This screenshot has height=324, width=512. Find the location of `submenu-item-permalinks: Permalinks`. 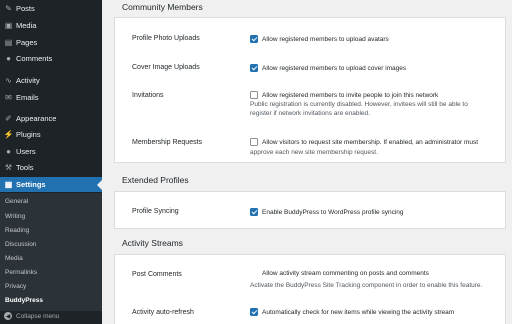

submenu-item-permalinks: Permalinks is located at coordinates (21, 272).